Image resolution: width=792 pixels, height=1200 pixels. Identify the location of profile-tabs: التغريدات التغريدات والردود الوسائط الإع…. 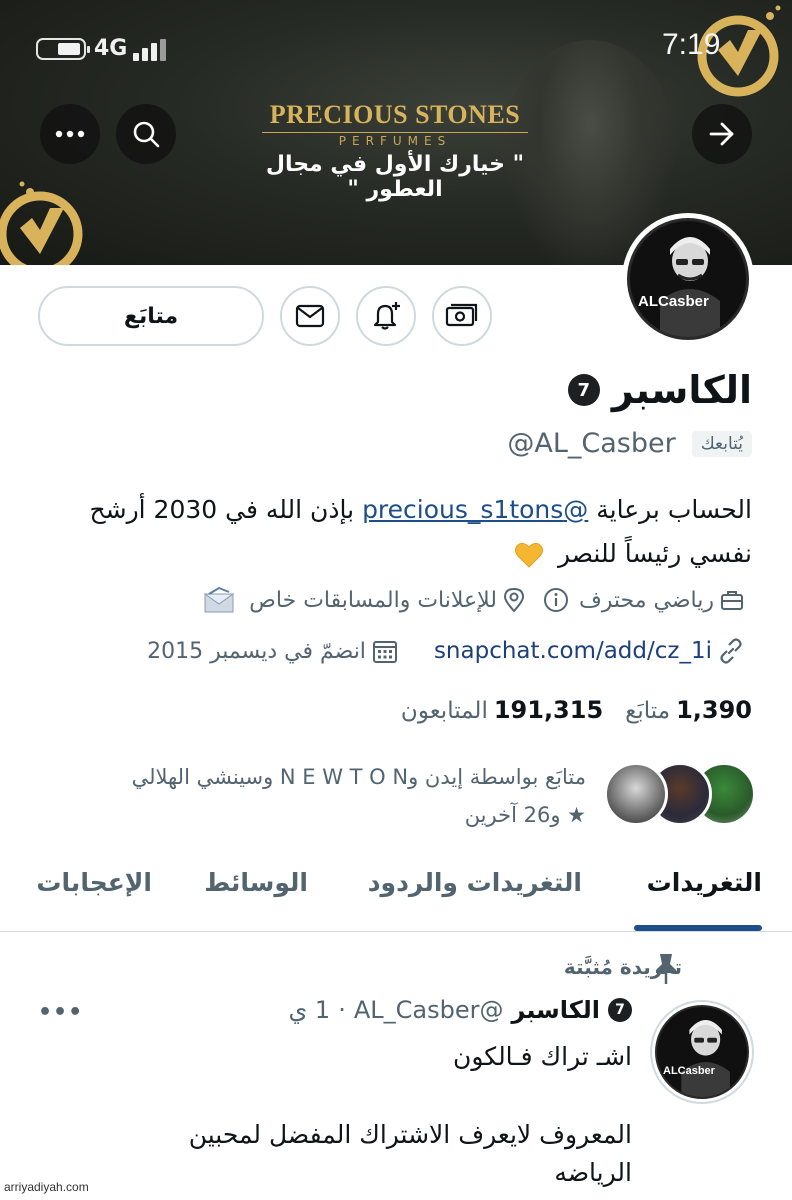
(396, 892).